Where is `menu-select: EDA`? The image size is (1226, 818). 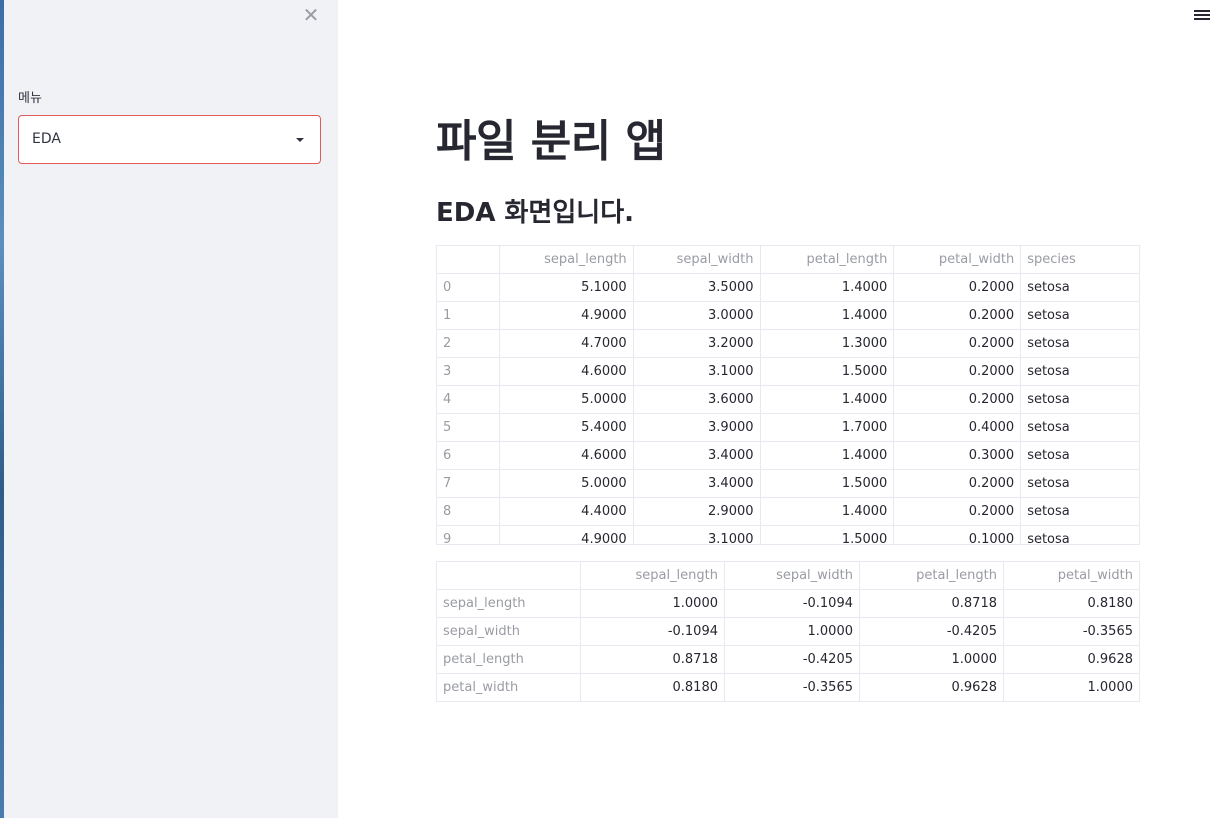 menu-select: EDA is located at coordinates (169, 139).